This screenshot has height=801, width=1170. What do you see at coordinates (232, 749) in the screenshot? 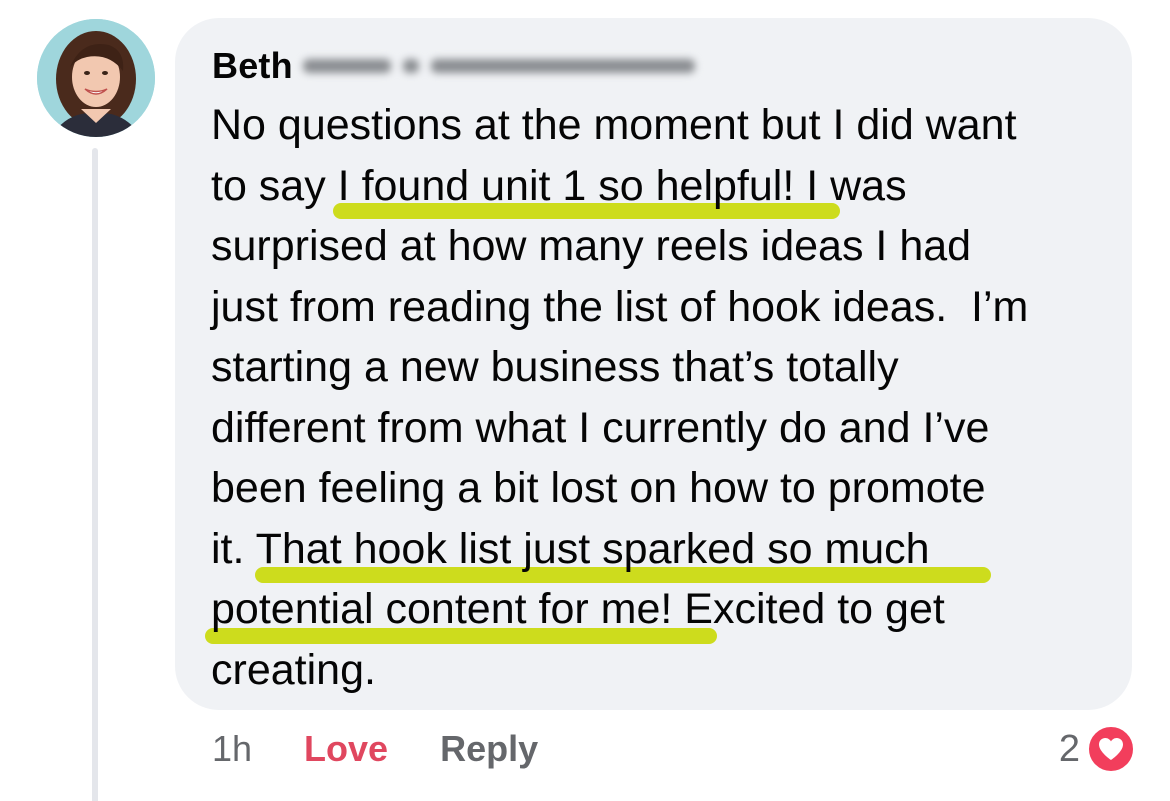
I see `comment-timestamp: 1h` at bounding box center [232, 749].